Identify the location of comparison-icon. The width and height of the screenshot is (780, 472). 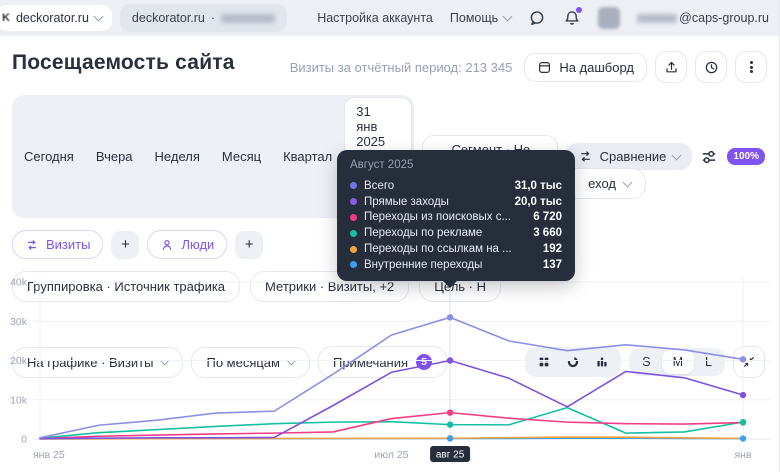
(585, 156).